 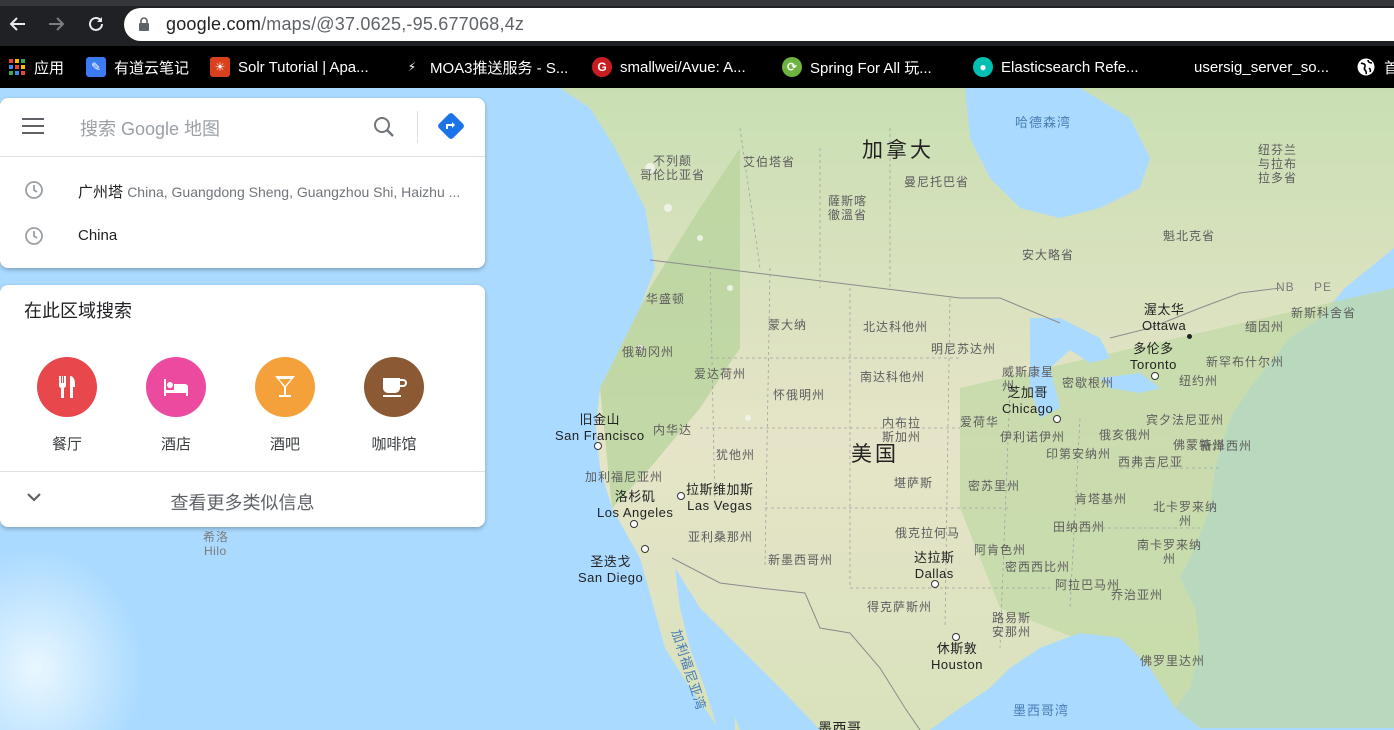 I want to click on map-label-indiana: 印第安纳州, so click(x=1079, y=454).